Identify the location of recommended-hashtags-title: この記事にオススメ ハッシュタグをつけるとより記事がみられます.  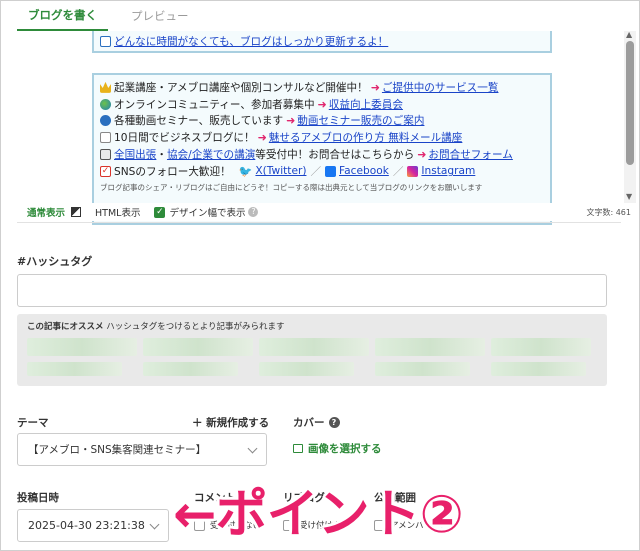
(156, 326).